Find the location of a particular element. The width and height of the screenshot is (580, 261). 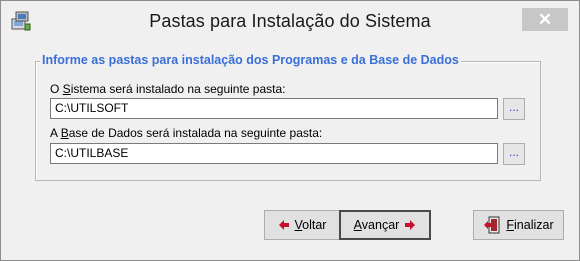

exit-door-icon is located at coordinates (492, 225).